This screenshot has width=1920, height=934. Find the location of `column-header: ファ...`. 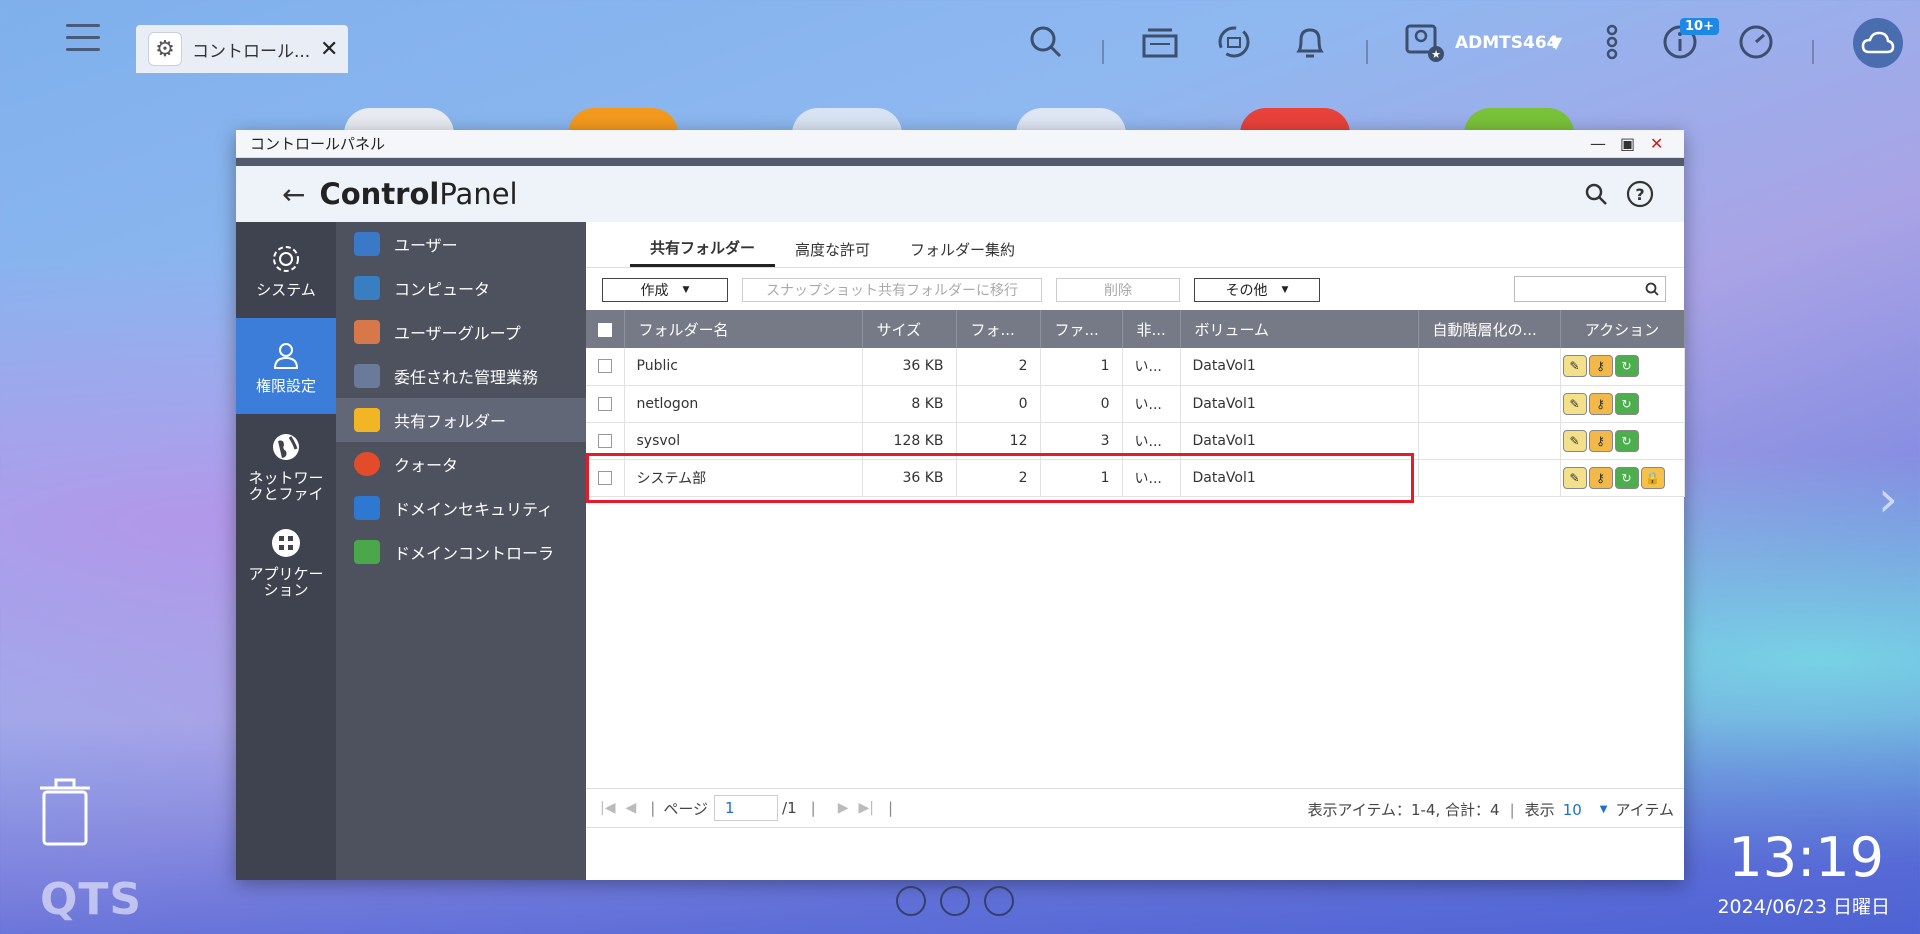

column-header: ファ... is located at coordinates (1081, 329).